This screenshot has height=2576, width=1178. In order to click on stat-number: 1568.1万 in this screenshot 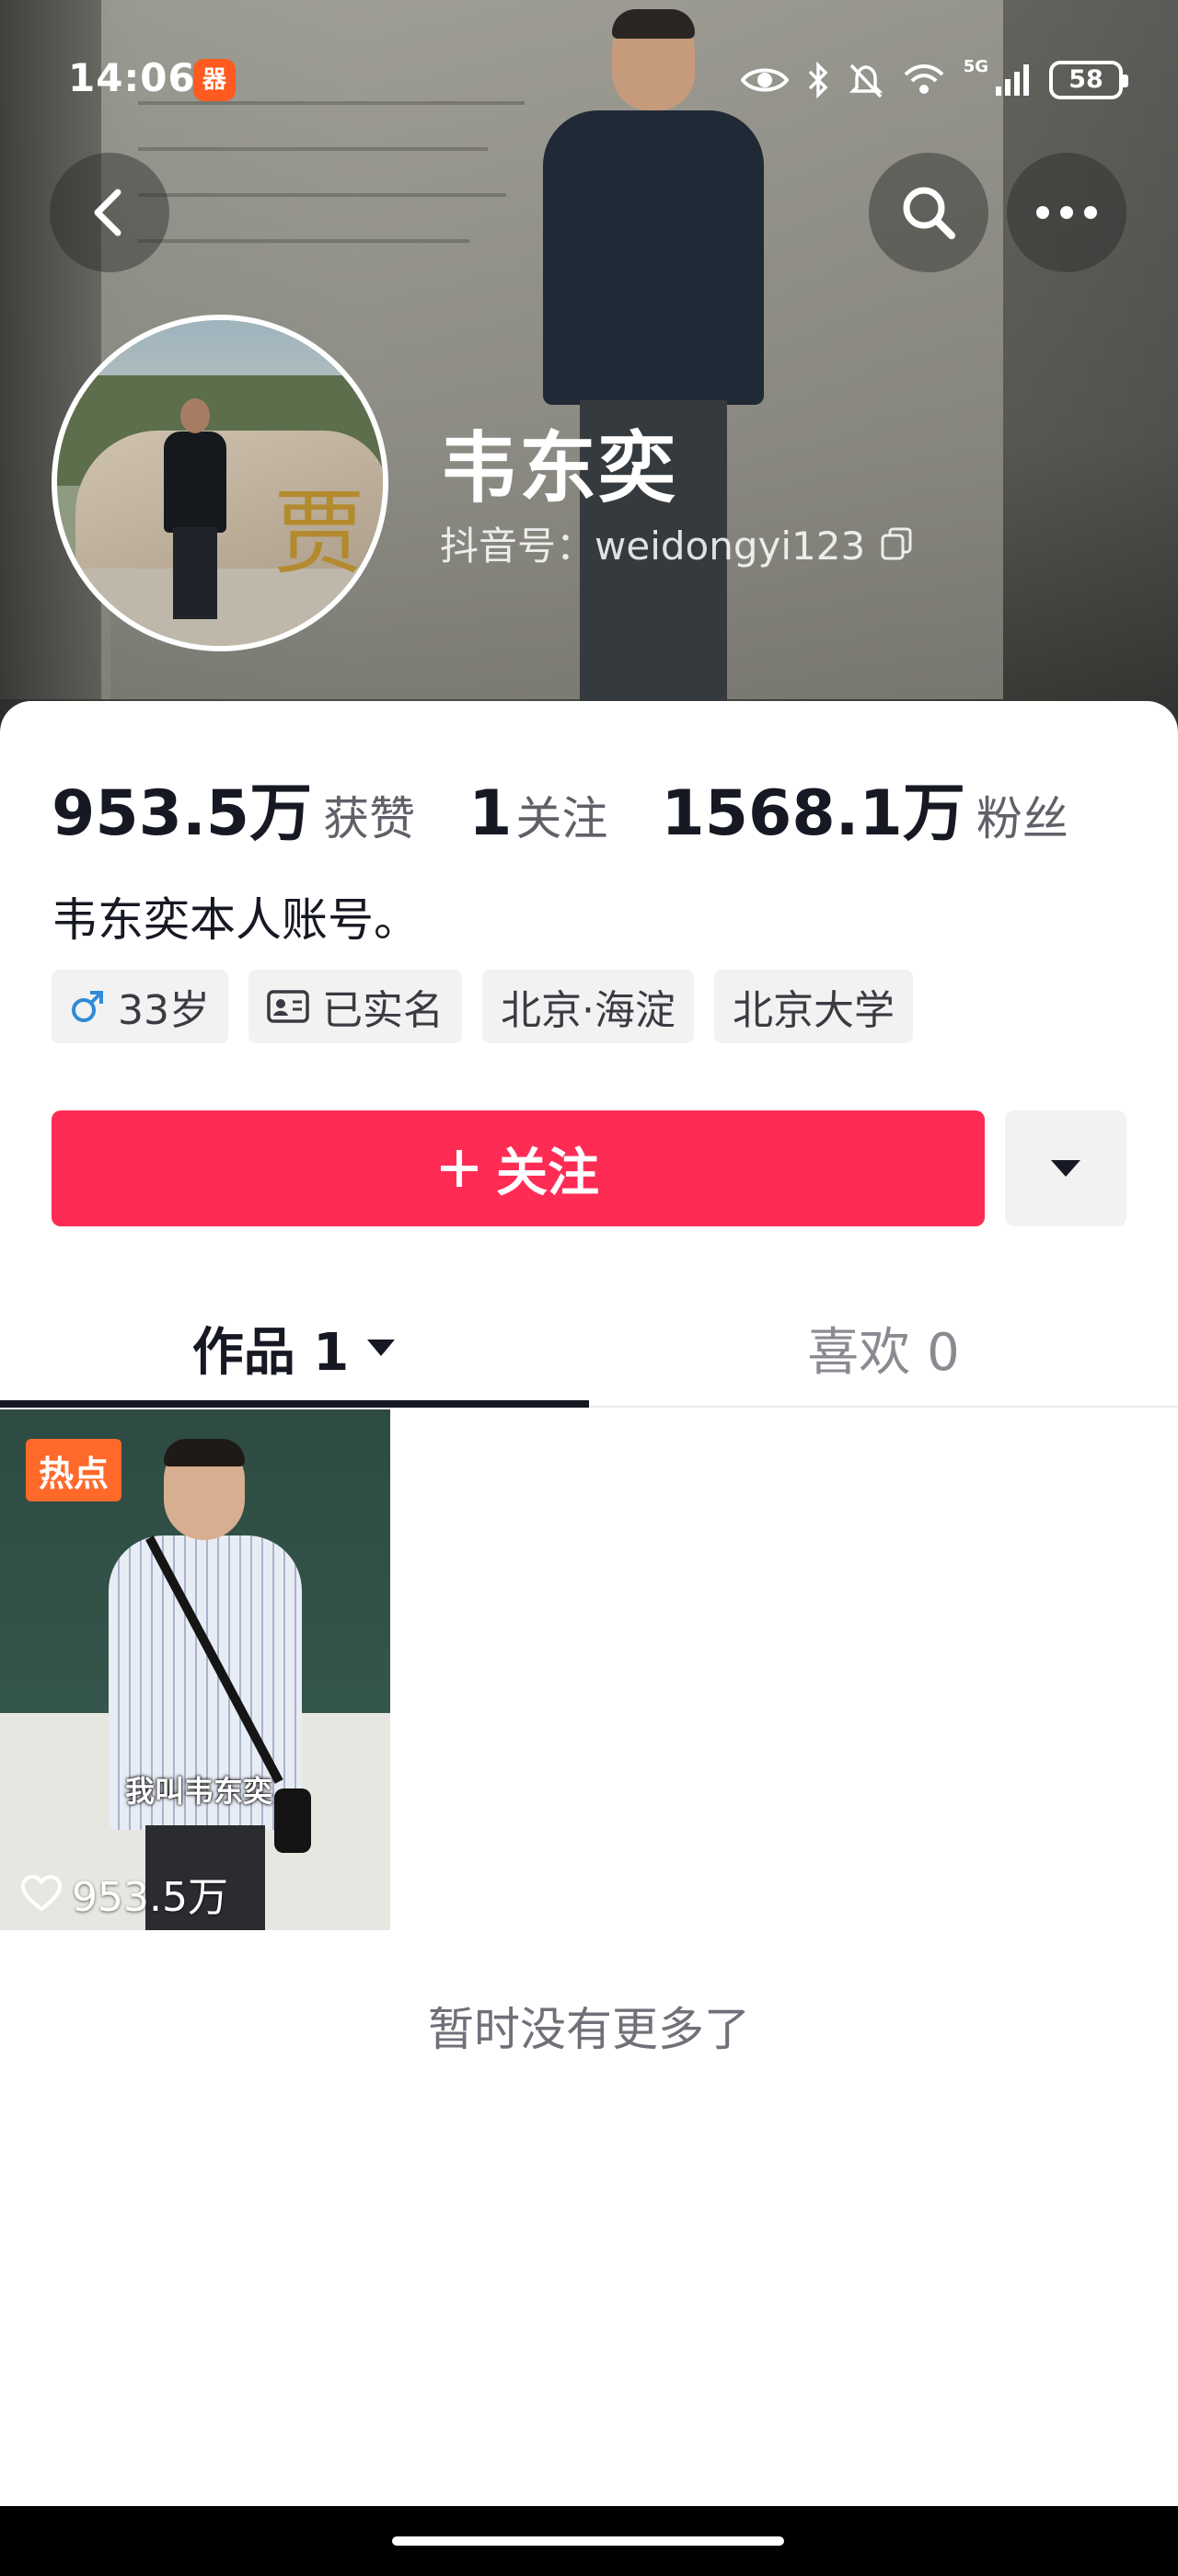, I will do `click(813, 813)`.